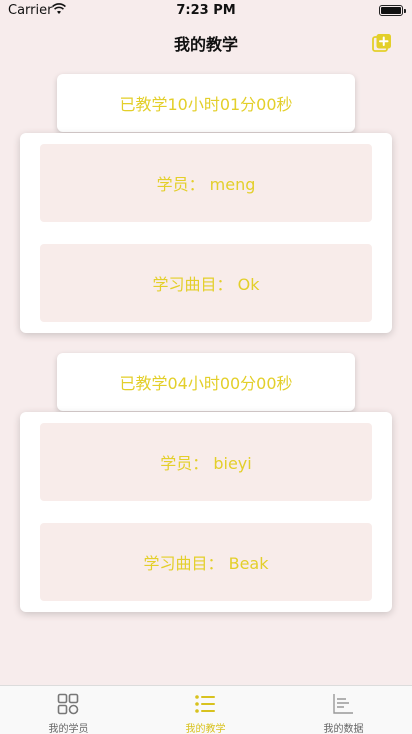  What do you see at coordinates (343, 704) in the screenshot?
I see `chart-icon` at bounding box center [343, 704].